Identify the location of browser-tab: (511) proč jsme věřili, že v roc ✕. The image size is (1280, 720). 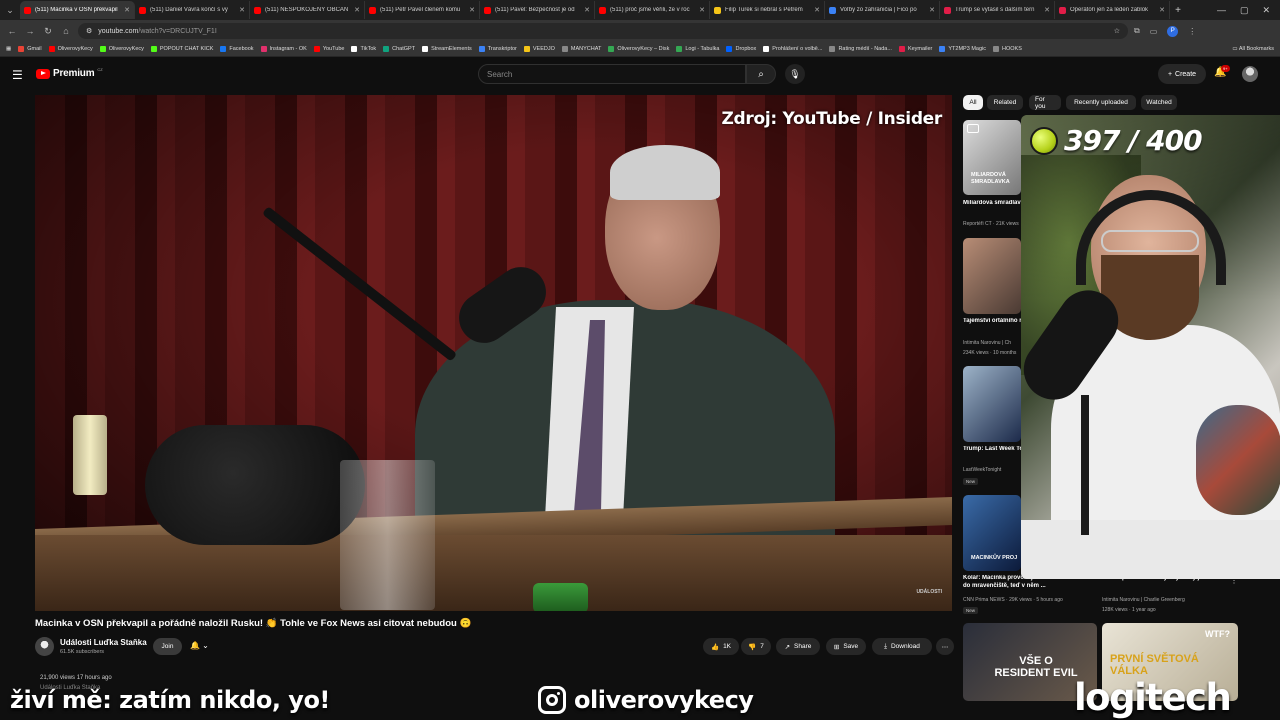
(652, 10).